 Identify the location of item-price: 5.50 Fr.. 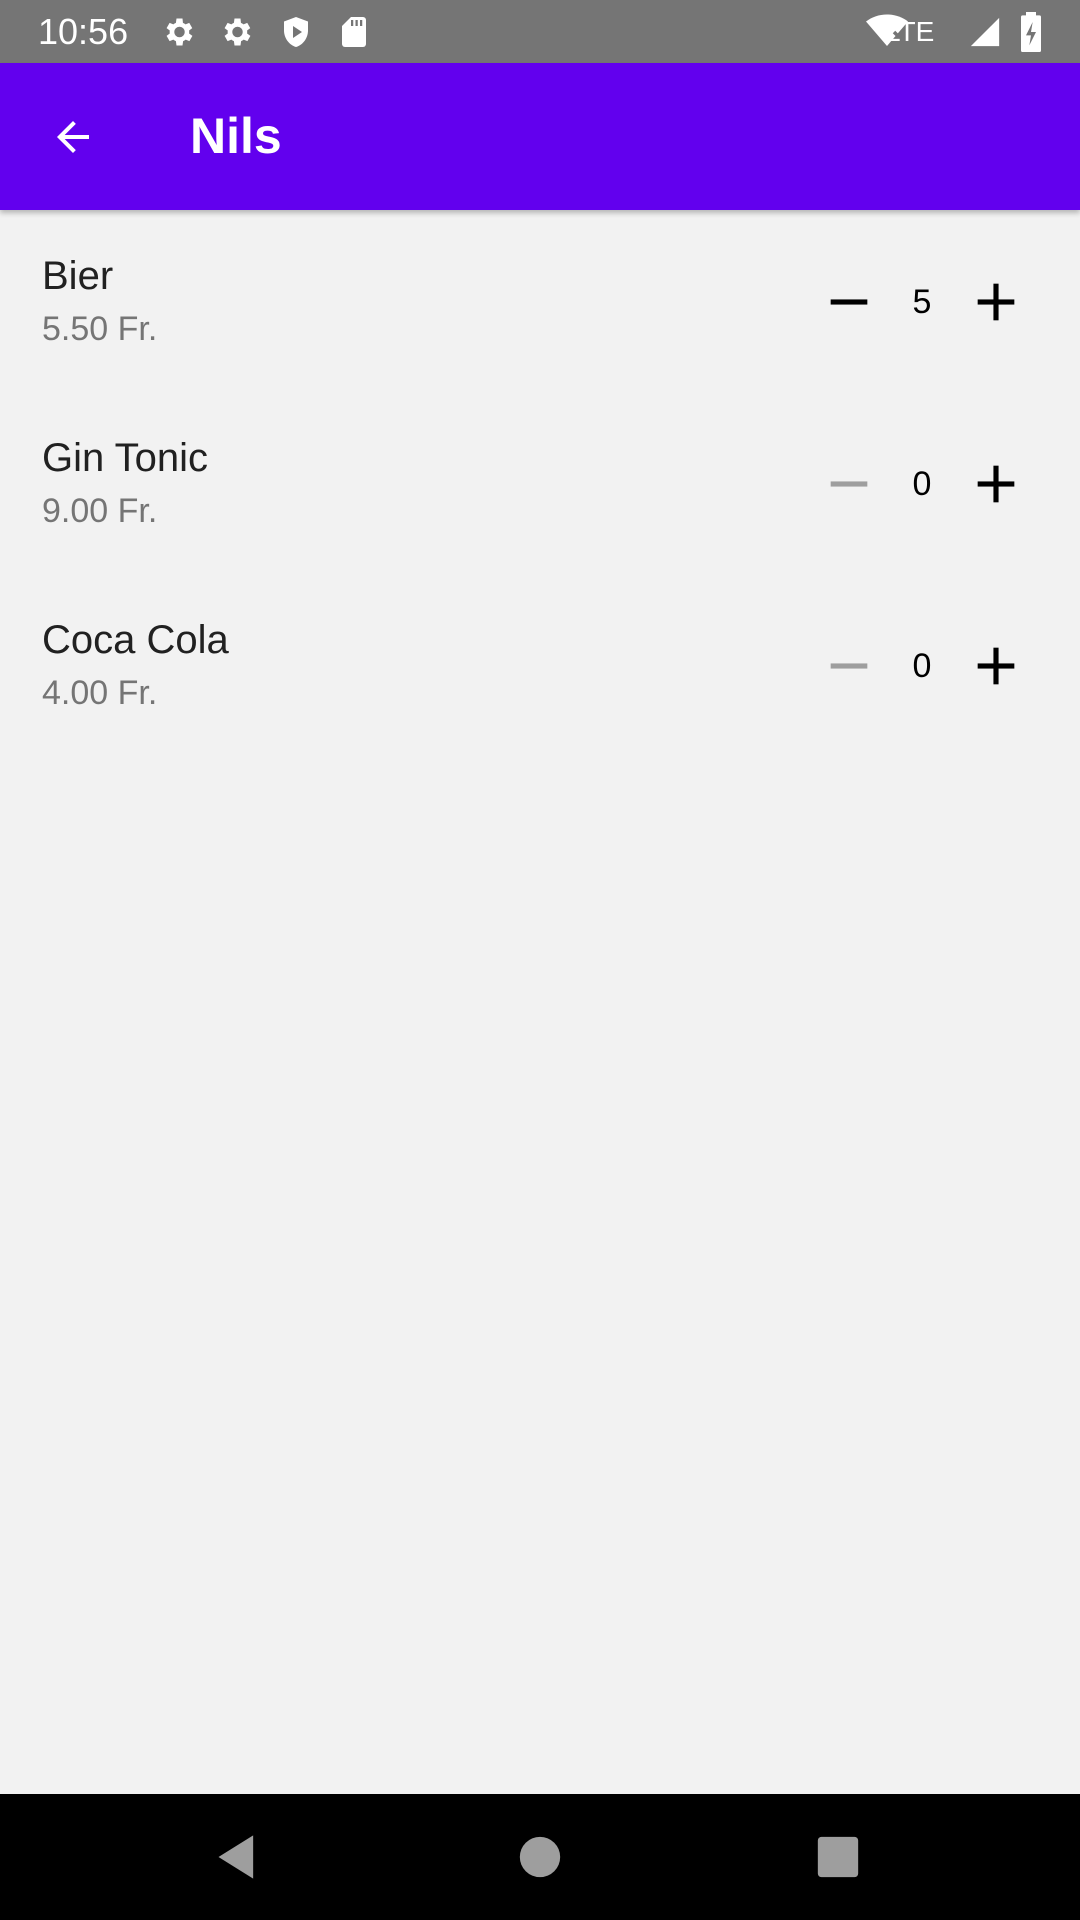
(100, 329).